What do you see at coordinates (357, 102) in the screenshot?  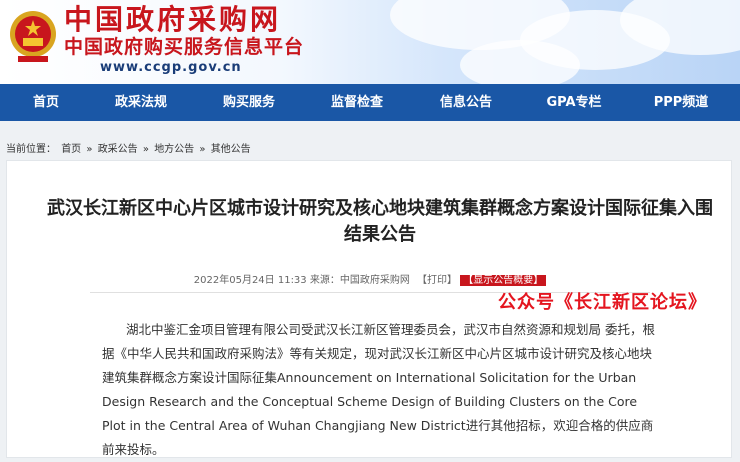 I see `nav-item-supervision: 监督检查` at bounding box center [357, 102].